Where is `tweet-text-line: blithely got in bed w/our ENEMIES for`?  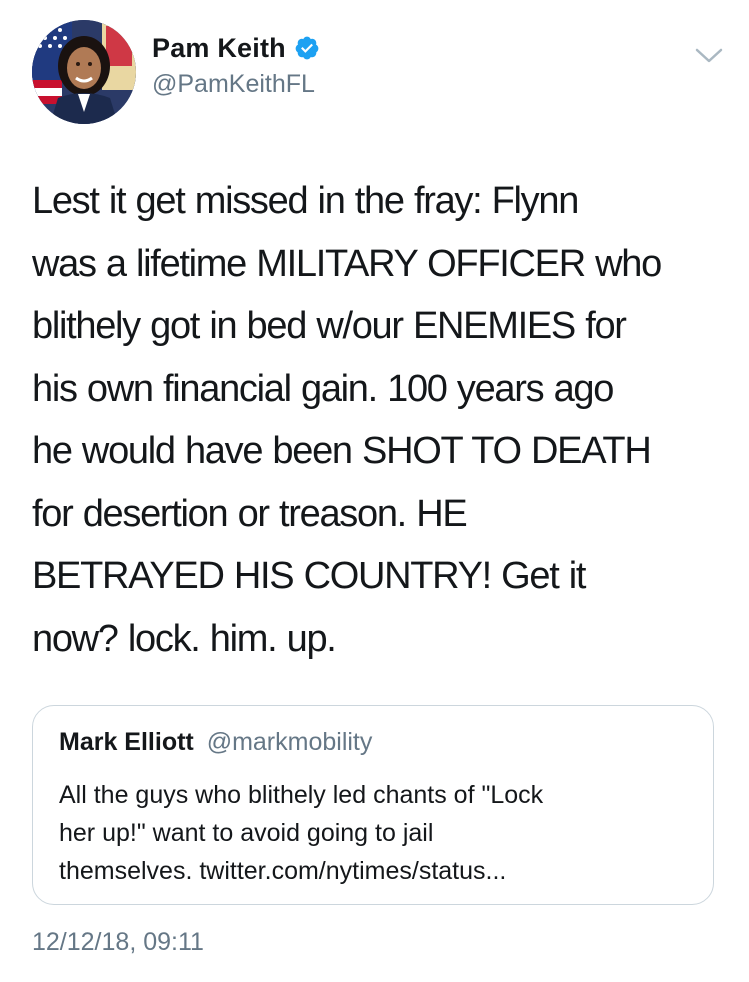
tweet-text-line: blithely got in bed w/our ENEMIES for is located at coordinates (329, 326).